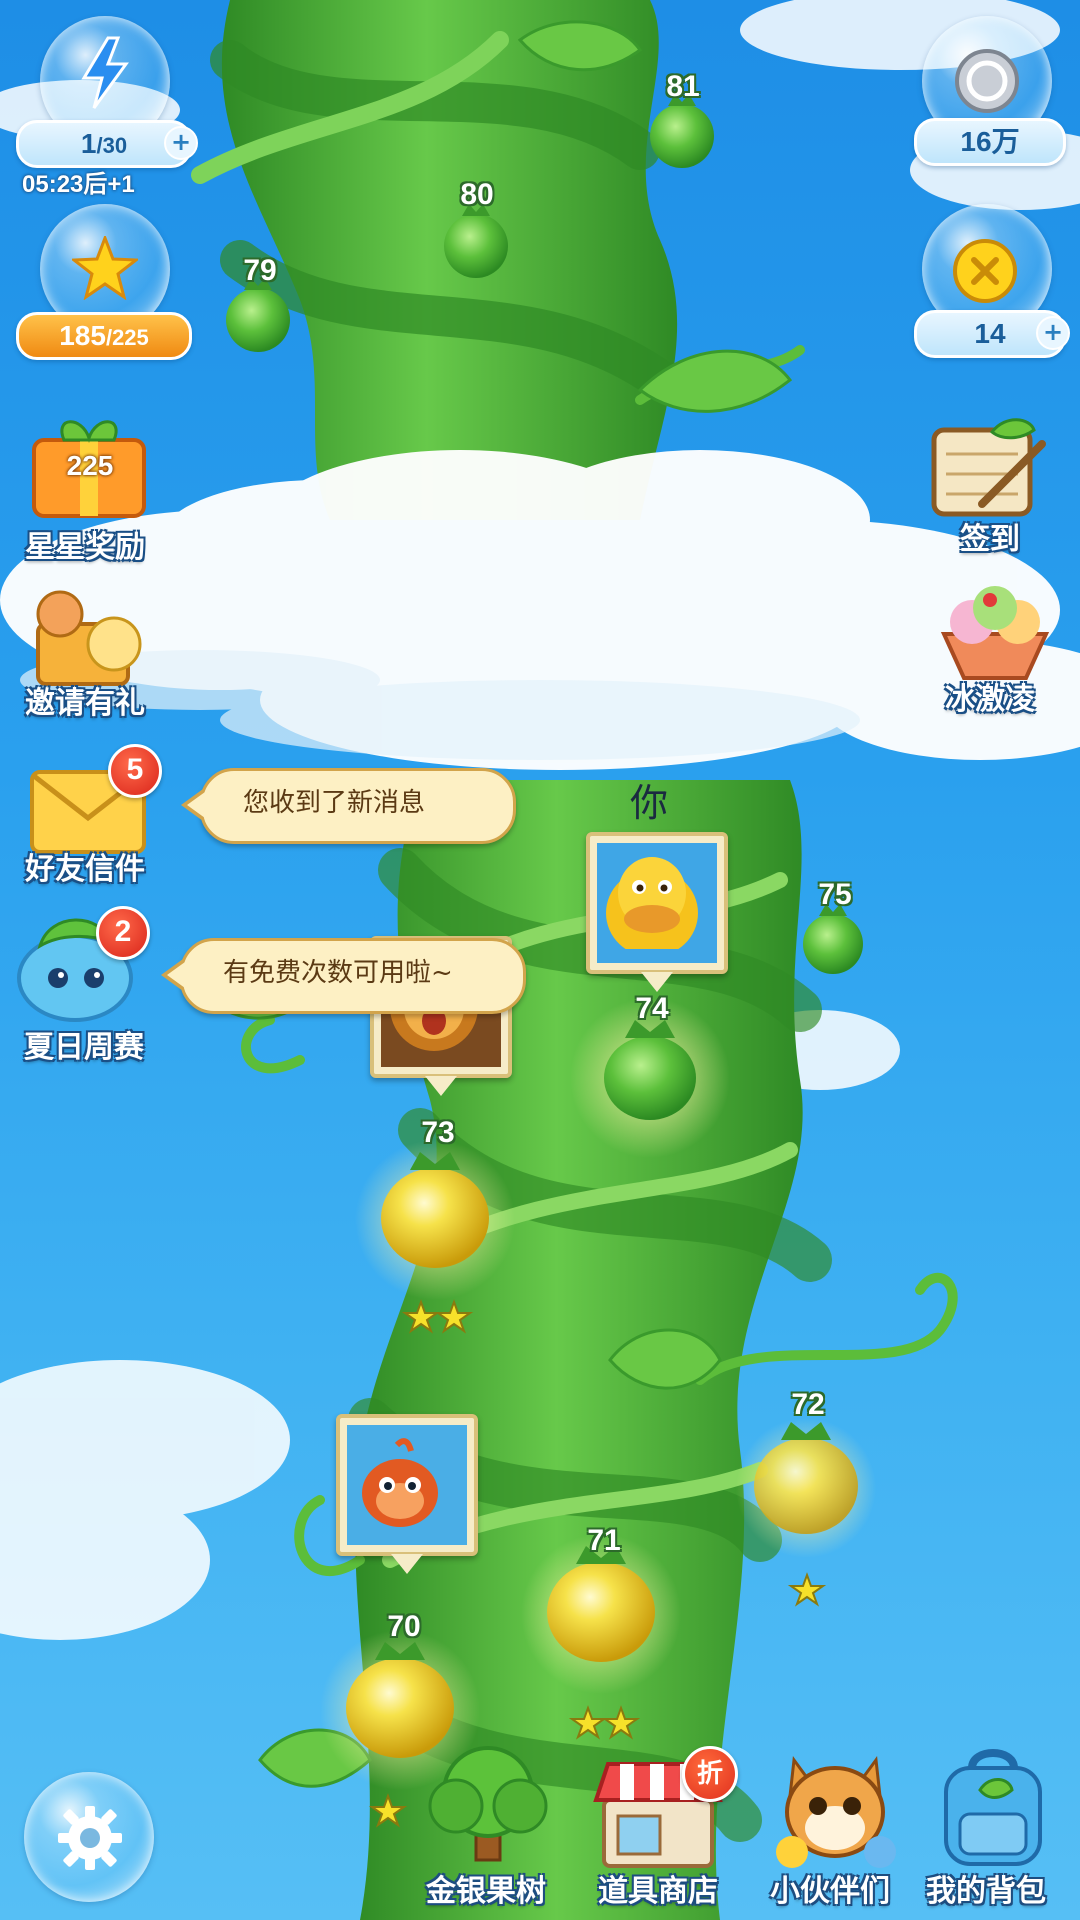 This screenshot has height=1920, width=1080. I want to click on friend-avatar-fish, so click(407, 1494).